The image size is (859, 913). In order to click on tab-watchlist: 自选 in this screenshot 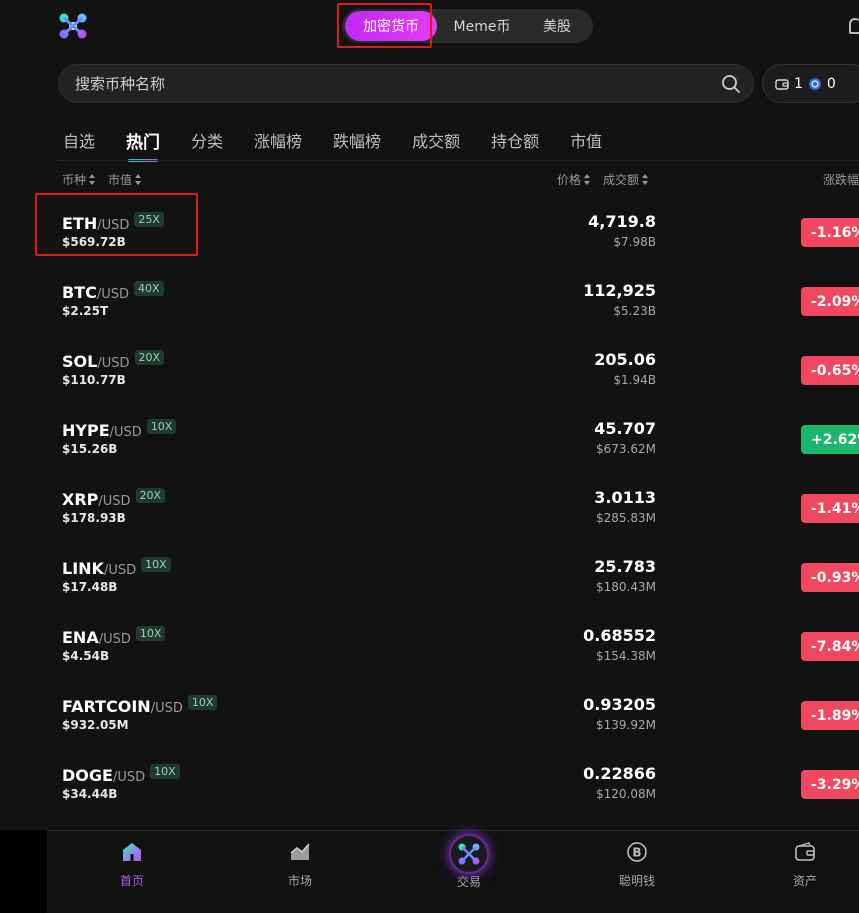, I will do `click(79, 140)`.